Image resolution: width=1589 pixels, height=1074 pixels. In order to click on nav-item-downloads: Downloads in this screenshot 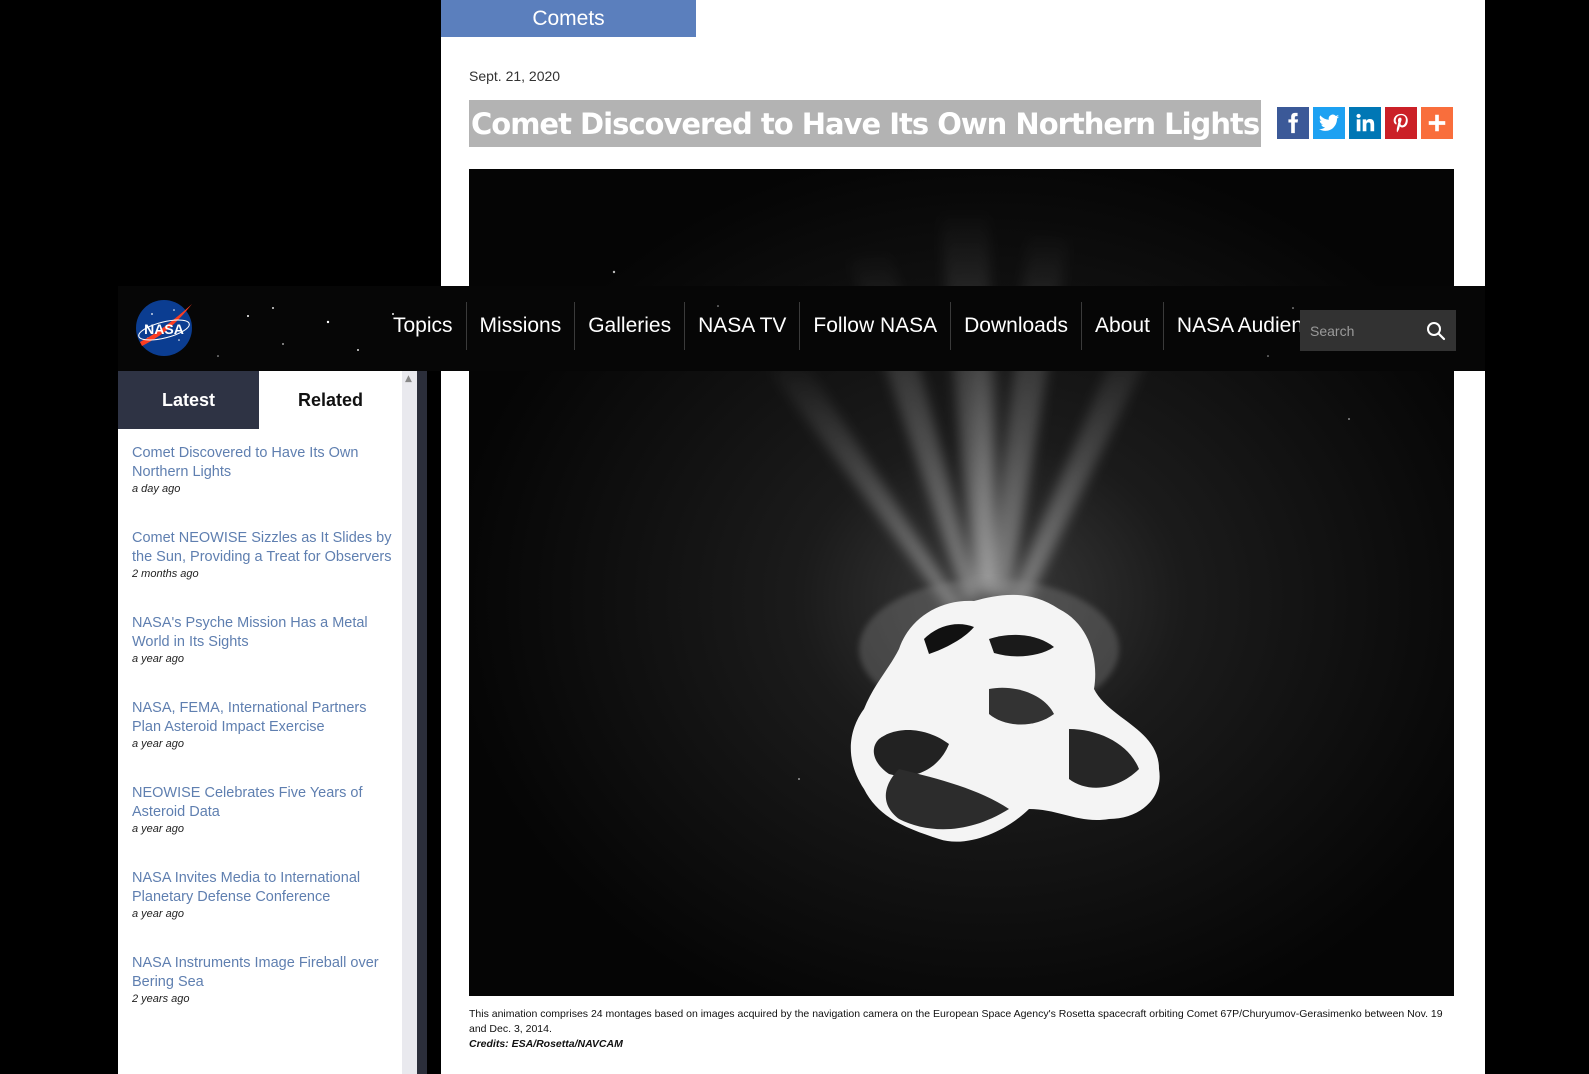, I will do `click(1015, 326)`.